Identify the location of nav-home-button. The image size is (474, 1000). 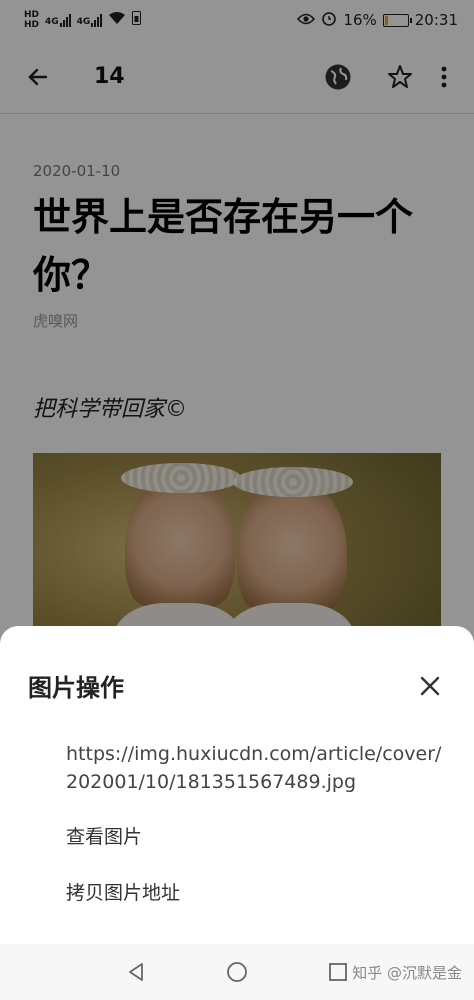
(237, 972).